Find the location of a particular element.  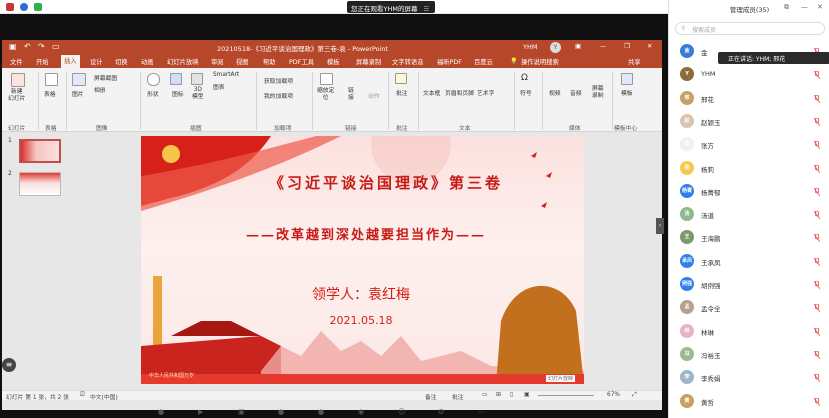

wordart-button: 艺术字 is located at coordinates (485, 92).